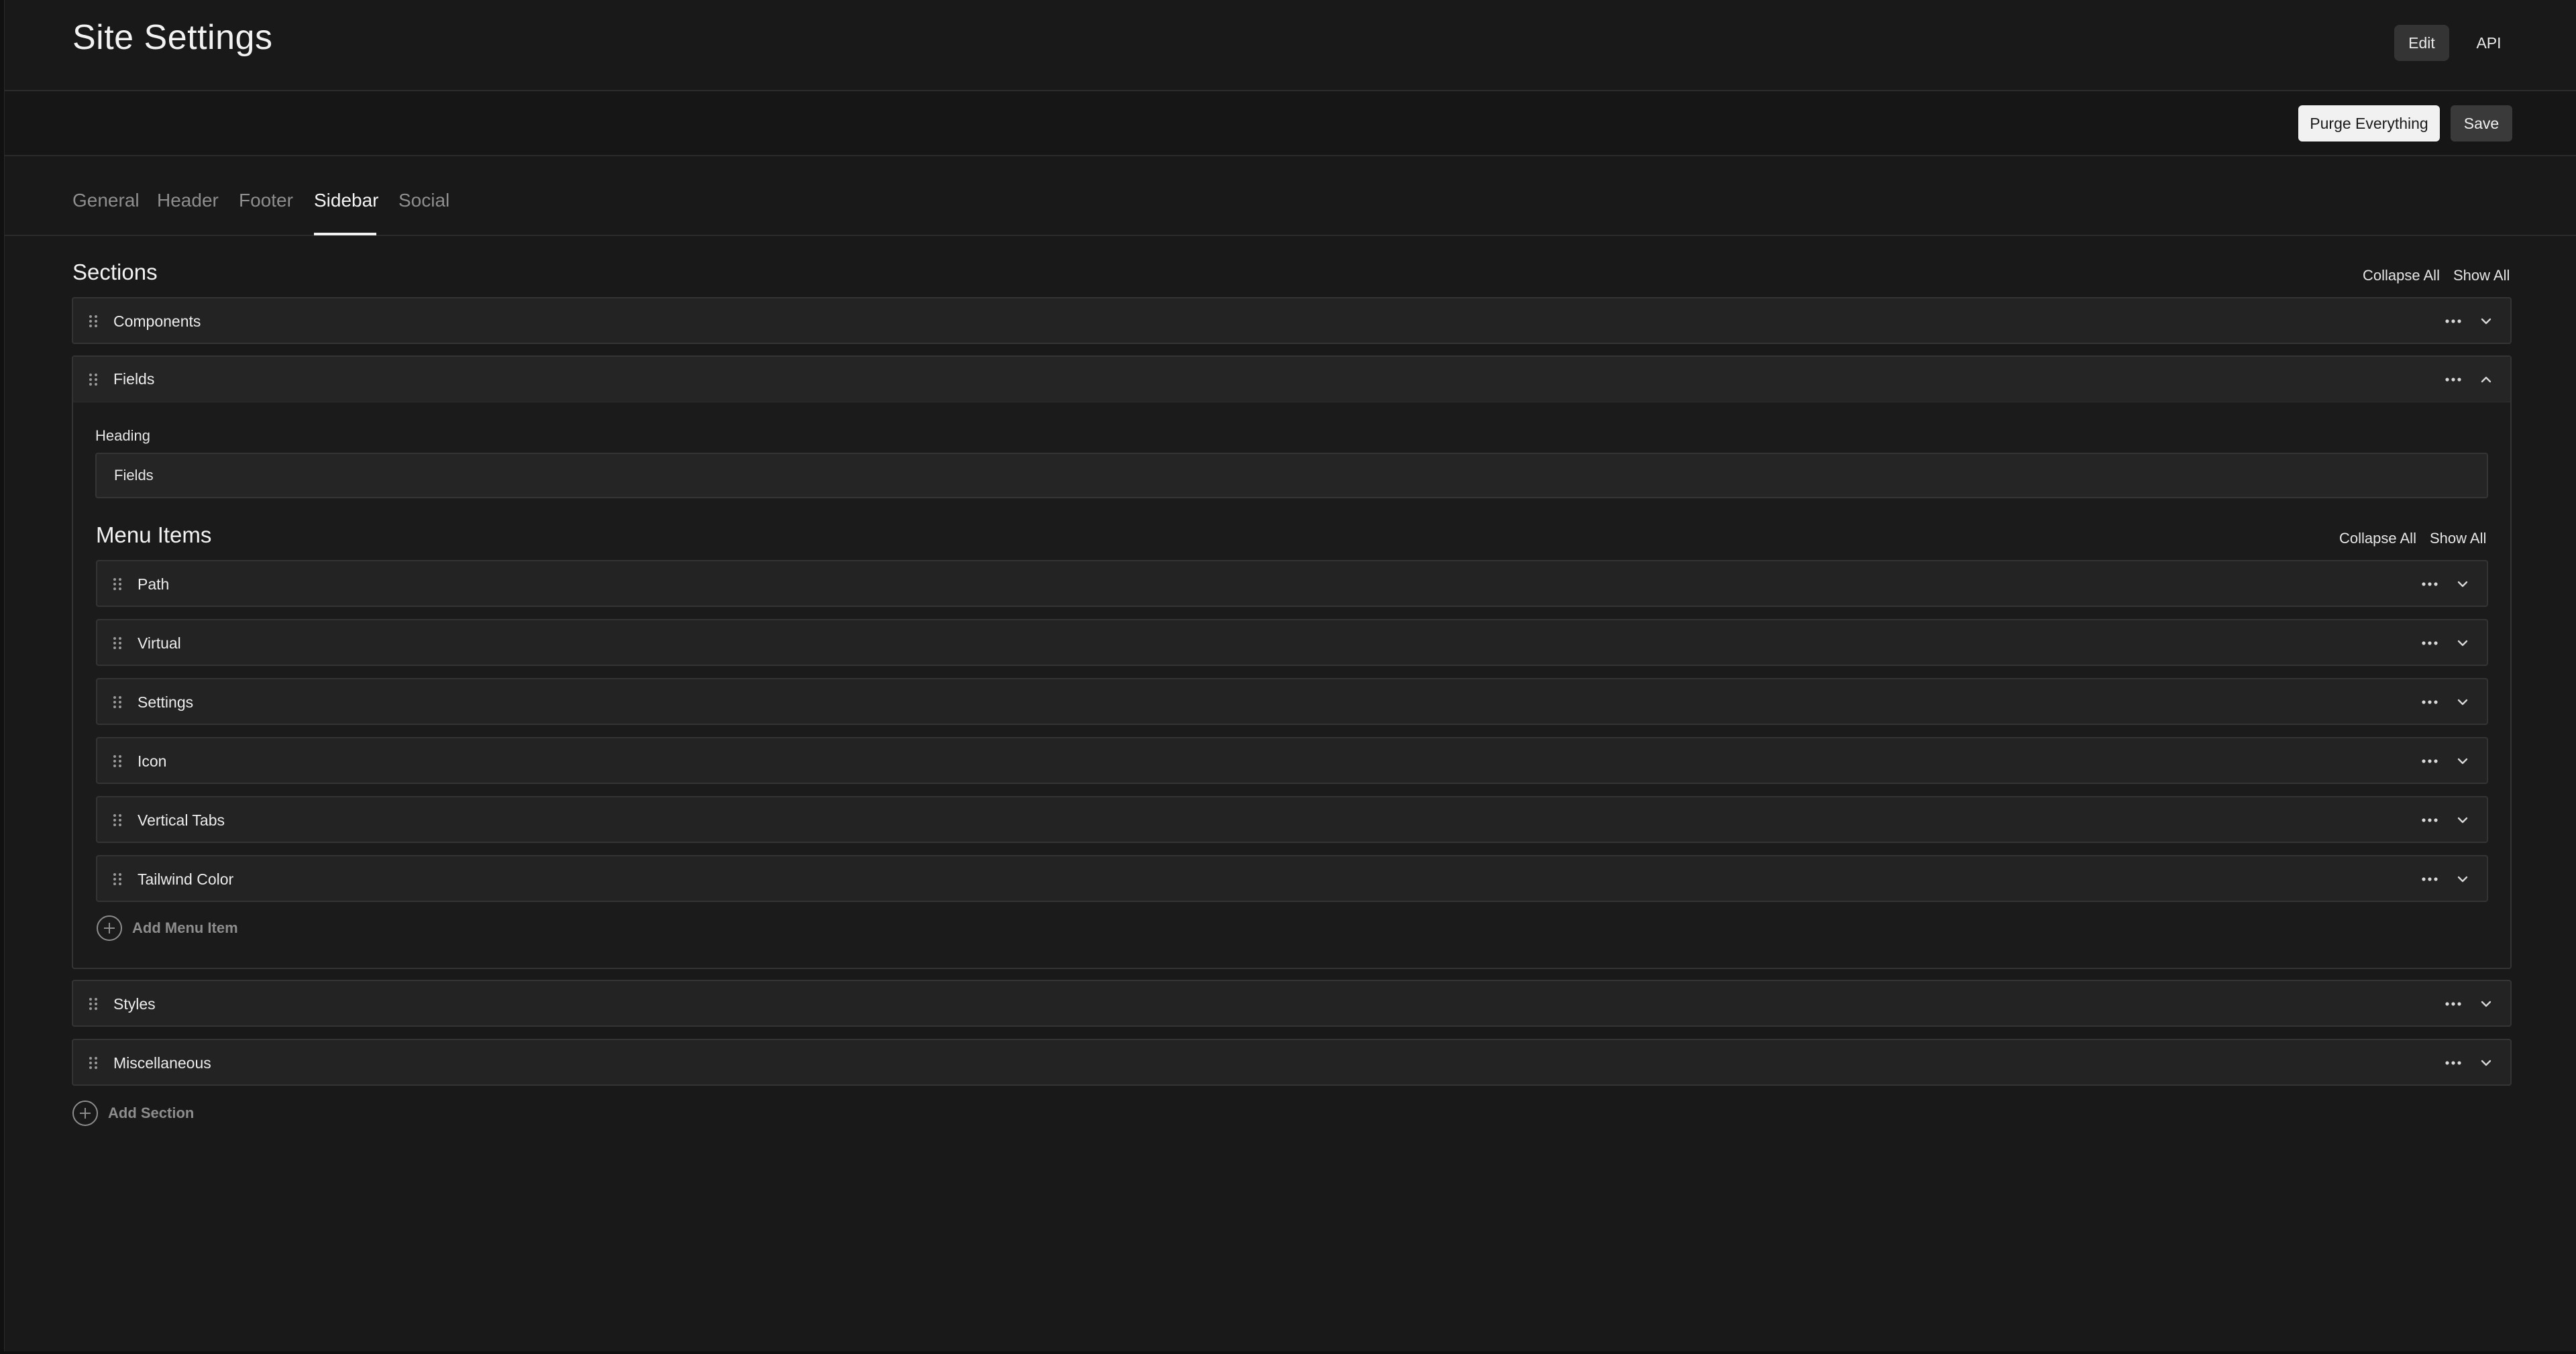 This screenshot has height=1354, width=2576. Describe the element at coordinates (2481, 275) in the screenshot. I see `sections-show-all: Show All` at that location.